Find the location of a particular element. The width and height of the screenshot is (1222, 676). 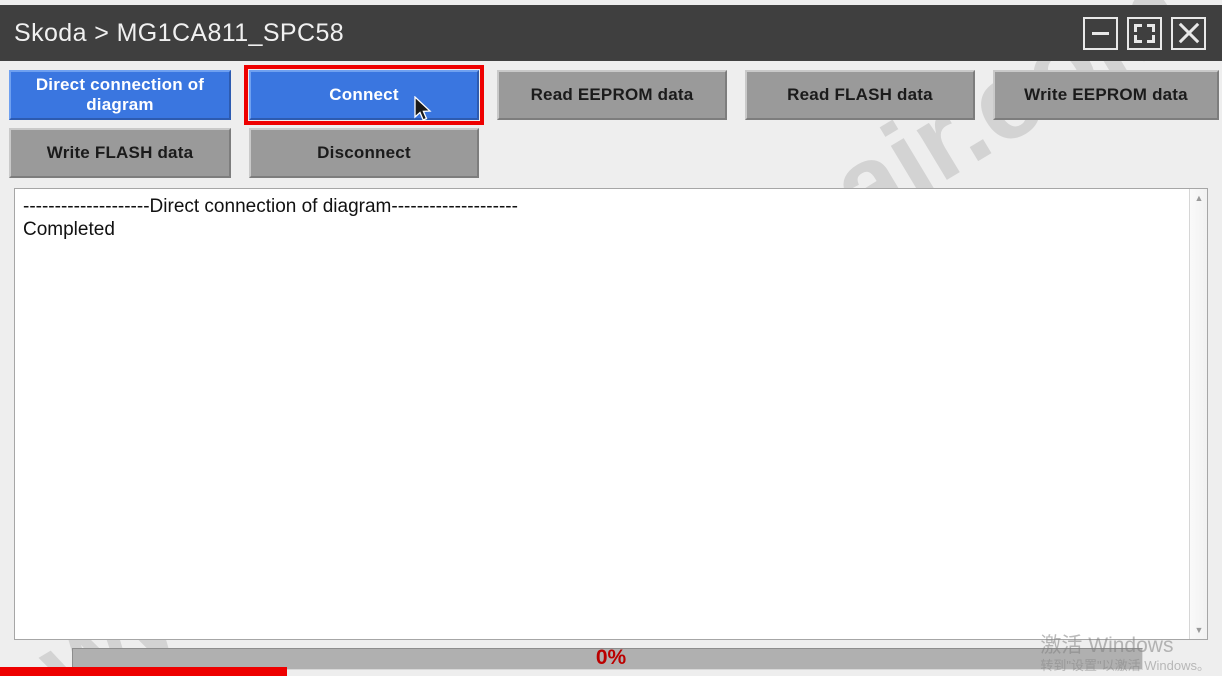

window-controls is located at coordinates (1152, 33).